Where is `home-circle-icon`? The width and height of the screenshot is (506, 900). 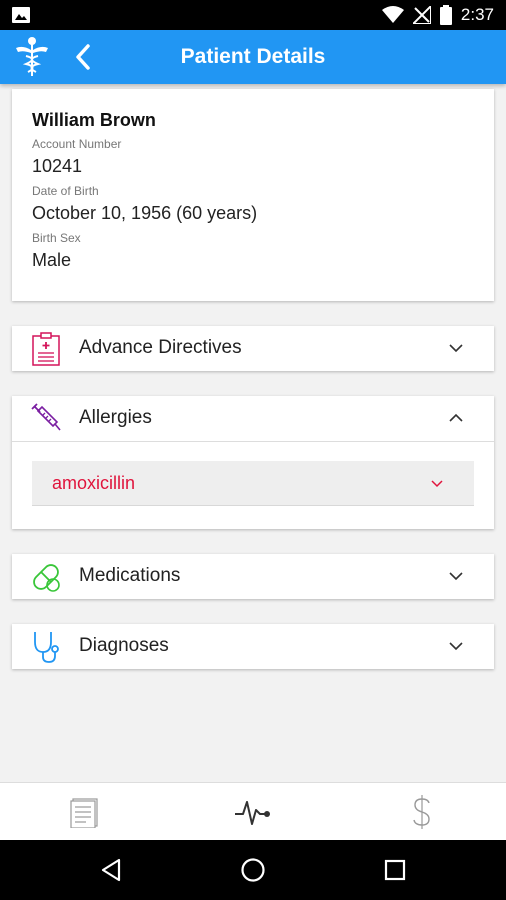 home-circle-icon is located at coordinates (253, 870).